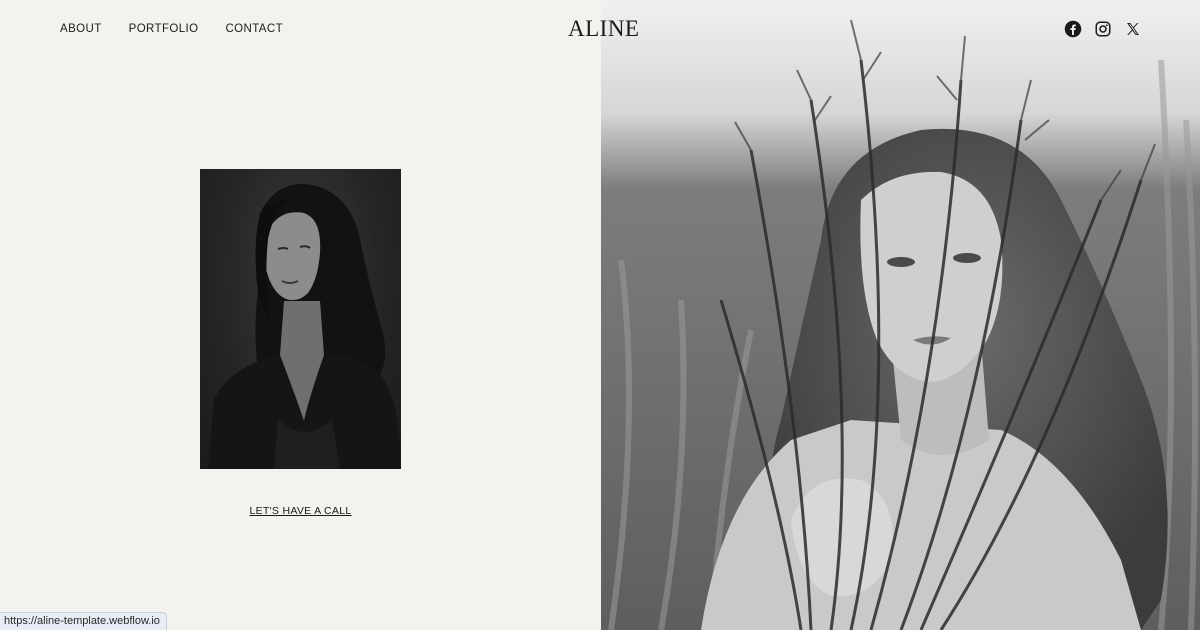  What do you see at coordinates (1073, 29) in the screenshot?
I see `facebook-icon` at bounding box center [1073, 29].